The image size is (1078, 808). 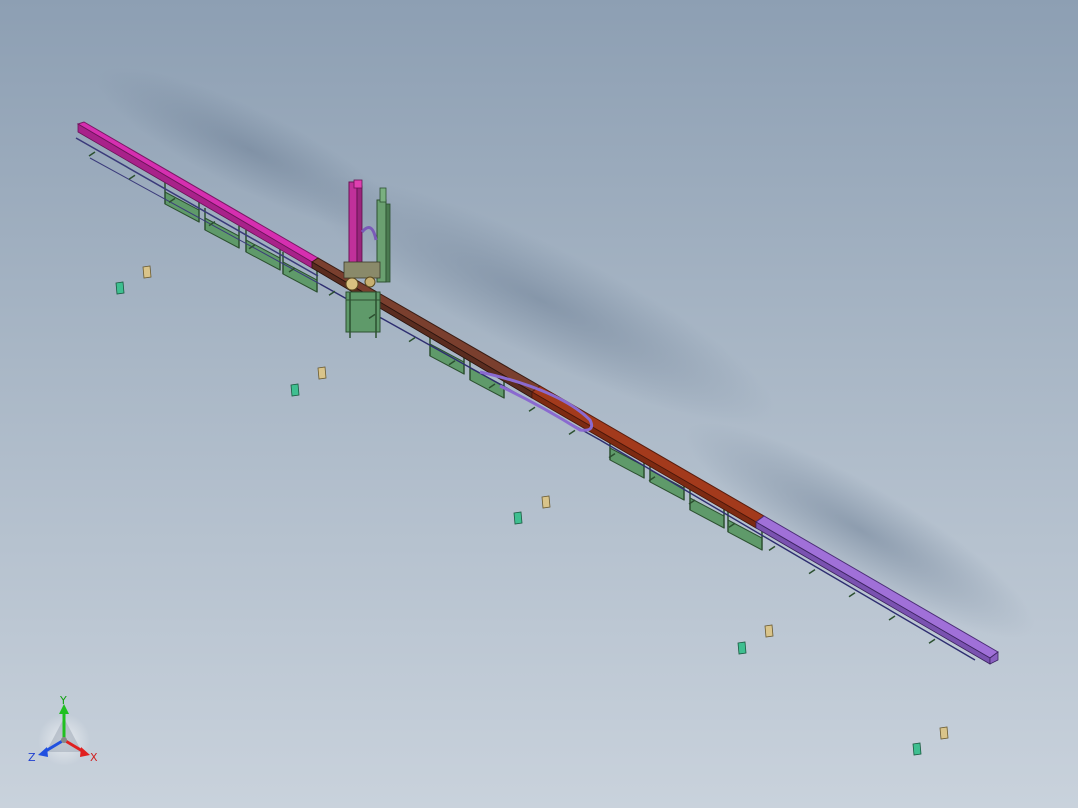 What do you see at coordinates (63, 700) in the screenshot?
I see `y-axis-label: Y` at bounding box center [63, 700].